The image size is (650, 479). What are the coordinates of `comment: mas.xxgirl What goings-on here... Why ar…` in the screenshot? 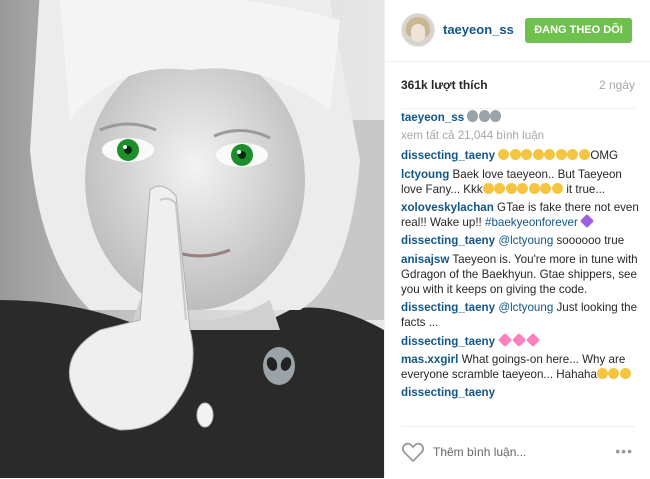 It's located at (520, 367).